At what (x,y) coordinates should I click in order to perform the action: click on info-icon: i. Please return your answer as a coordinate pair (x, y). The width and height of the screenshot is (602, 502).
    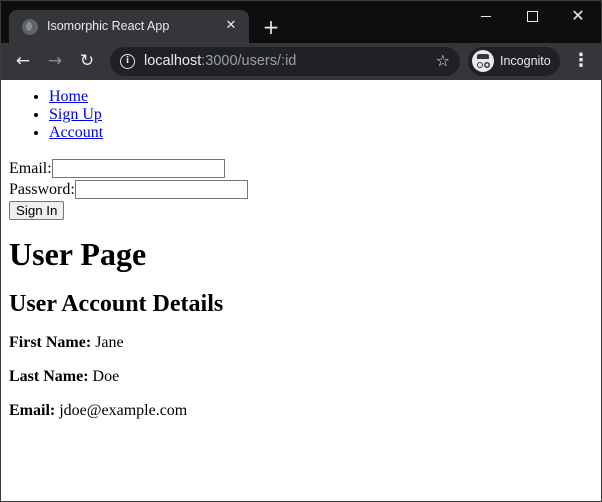
    Looking at the image, I should click on (127, 61).